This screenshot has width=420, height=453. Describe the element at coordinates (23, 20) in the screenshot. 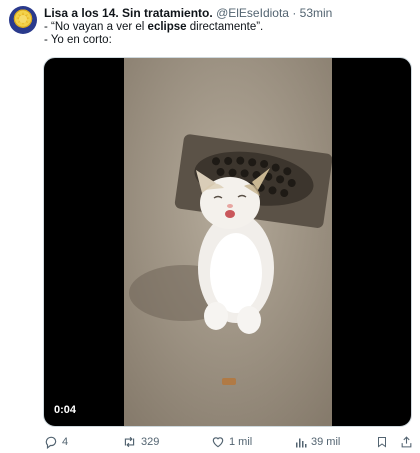

I see `avatar` at that location.